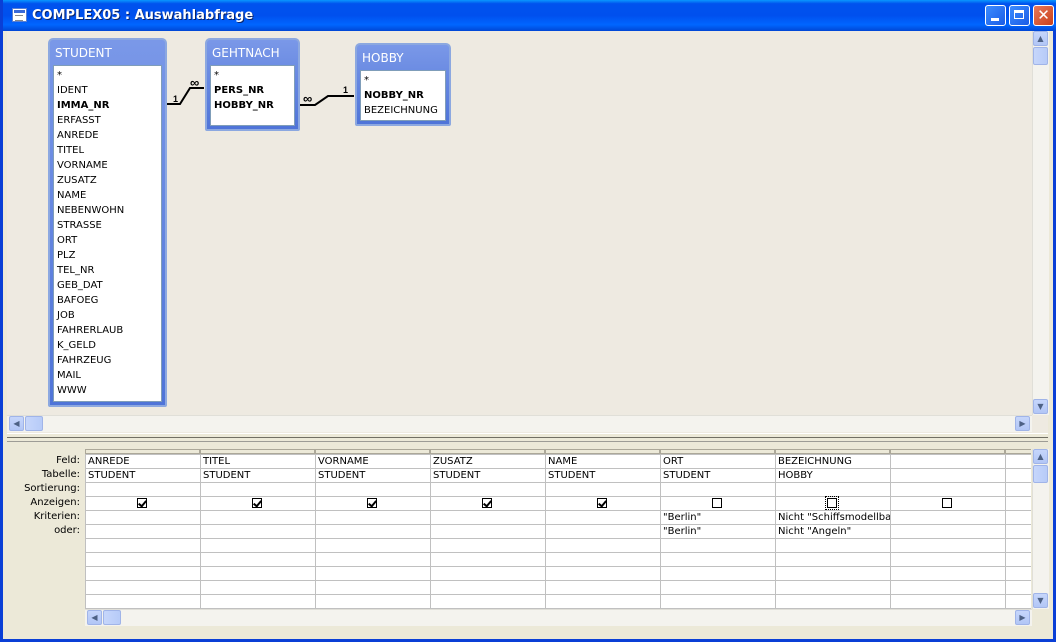 This screenshot has height=642, width=1056. I want to click on field-item: JOB, so click(107, 315).